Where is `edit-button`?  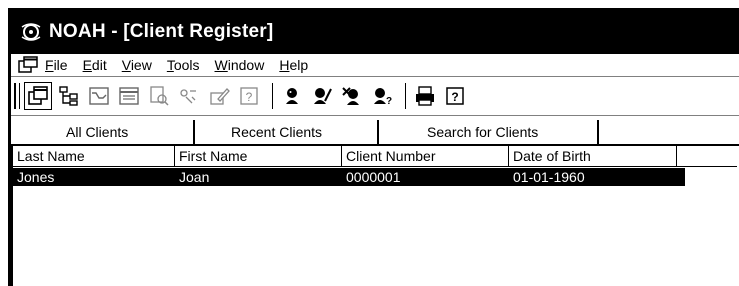
edit-button is located at coordinates (219, 96).